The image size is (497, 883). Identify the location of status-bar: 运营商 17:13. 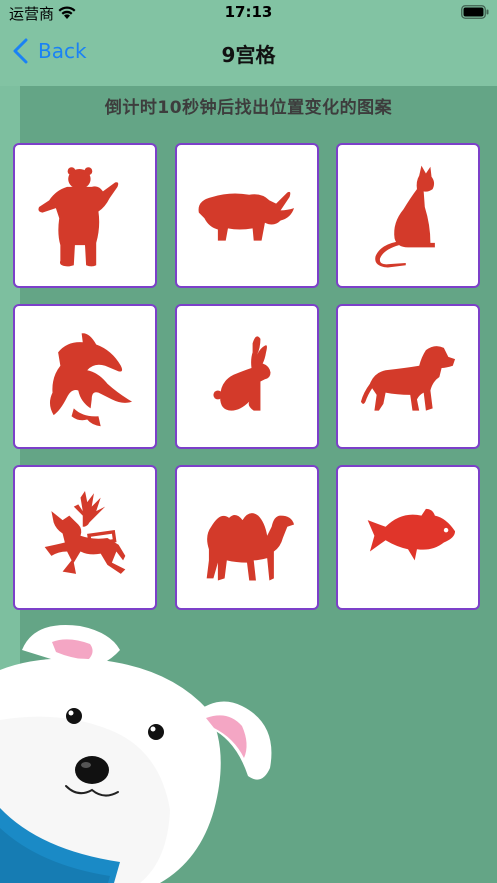
(248, 13).